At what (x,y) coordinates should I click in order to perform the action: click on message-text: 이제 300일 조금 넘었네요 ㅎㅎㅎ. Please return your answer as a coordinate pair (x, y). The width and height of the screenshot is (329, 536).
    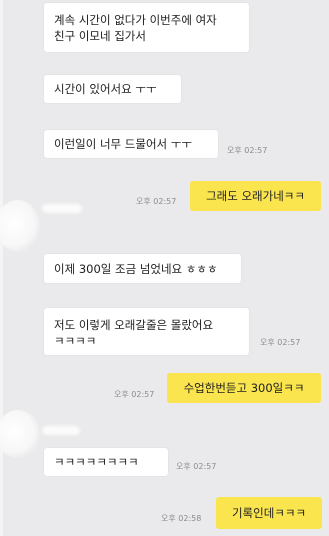
    Looking at the image, I should click on (136, 268).